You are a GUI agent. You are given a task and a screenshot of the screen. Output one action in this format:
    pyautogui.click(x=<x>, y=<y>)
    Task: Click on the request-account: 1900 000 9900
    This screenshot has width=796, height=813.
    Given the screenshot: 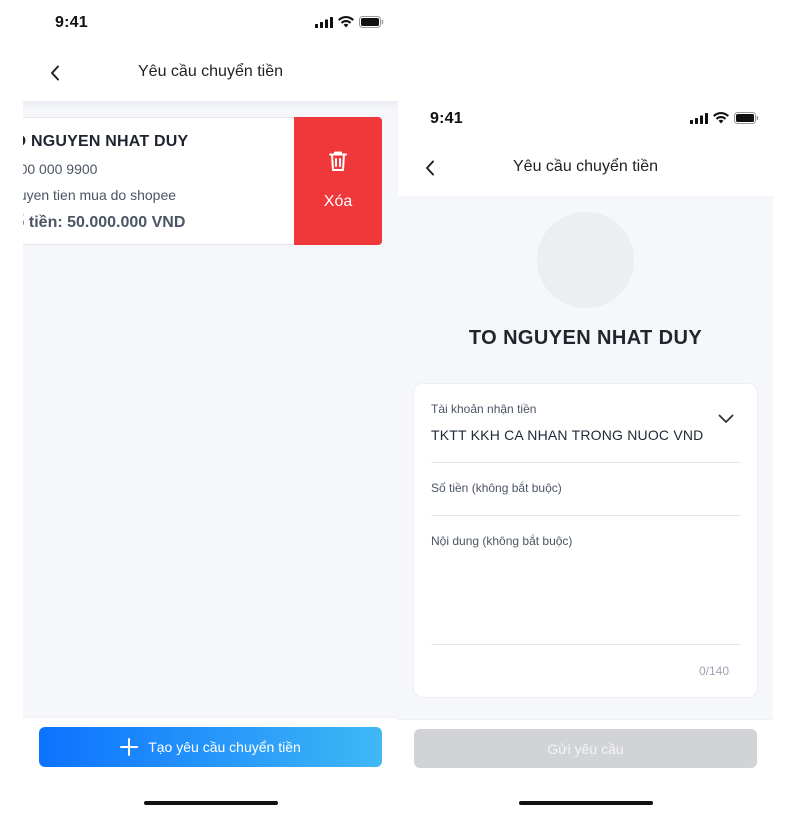 What is the action you would take?
    pyautogui.click(x=60, y=169)
    